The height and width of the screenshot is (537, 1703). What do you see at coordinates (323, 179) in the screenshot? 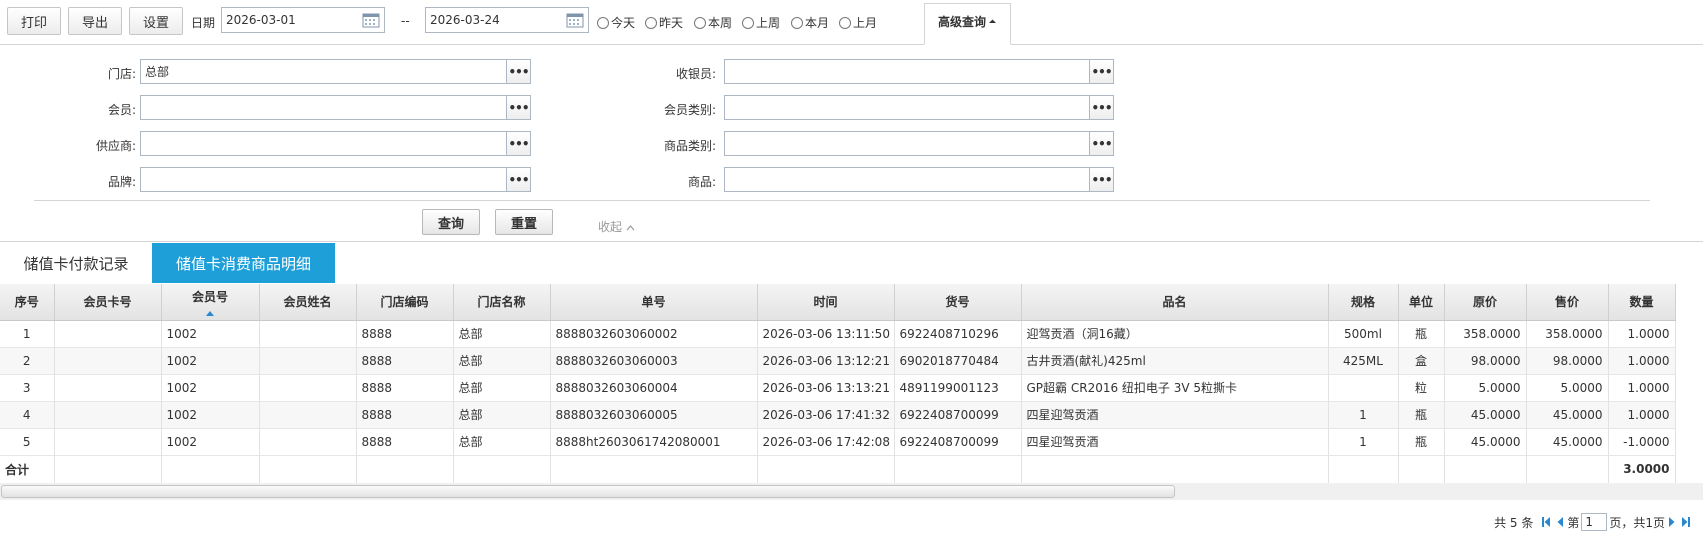
I see `brand-input` at bounding box center [323, 179].